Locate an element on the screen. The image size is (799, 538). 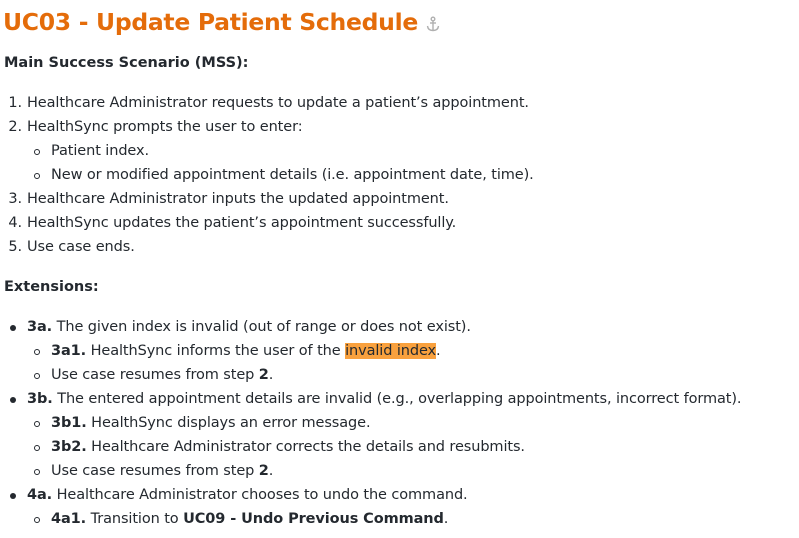
use-case-reference: UC09 - Undo Previous Command is located at coordinates (313, 519).